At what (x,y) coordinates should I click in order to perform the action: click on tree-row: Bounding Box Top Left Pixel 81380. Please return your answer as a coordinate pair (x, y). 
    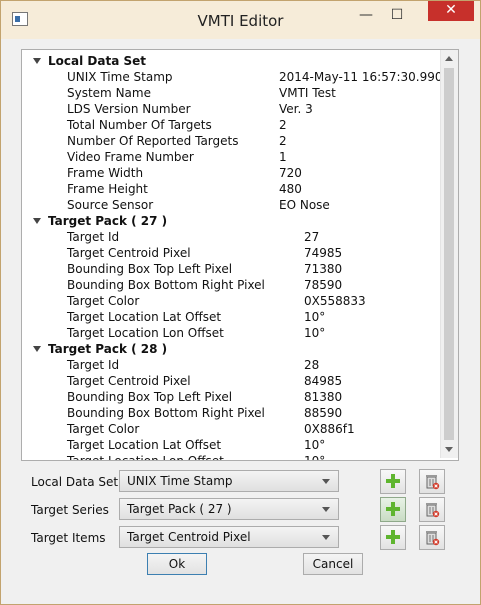
    Looking at the image, I should click on (231, 397).